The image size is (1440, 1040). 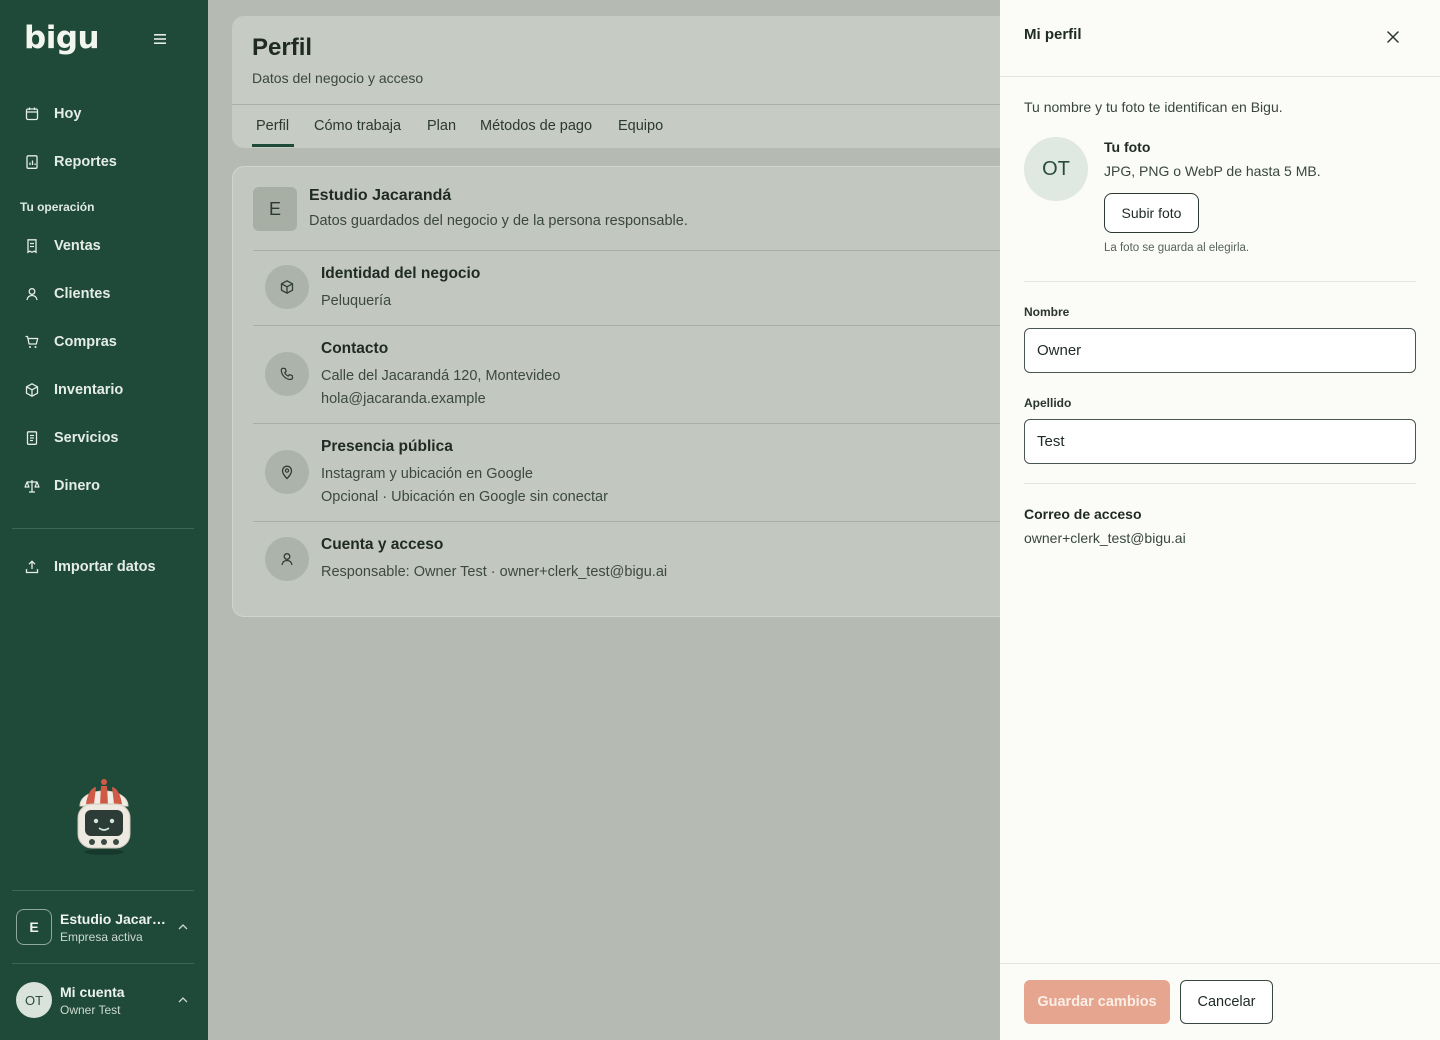 I want to click on cart-icon, so click(x=32, y=341).